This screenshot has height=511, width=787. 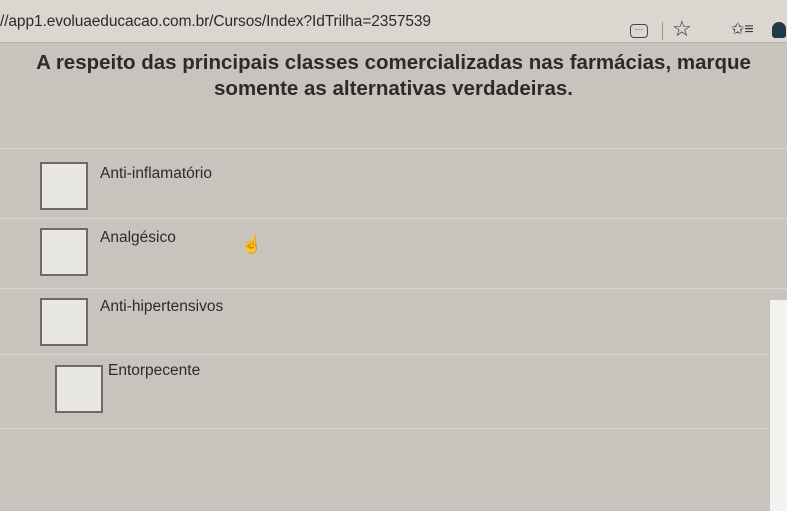 What do you see at coordinates (682, 29) in the screenshot?
I see `star-icon: ☆` at bounding box center [682, 29].